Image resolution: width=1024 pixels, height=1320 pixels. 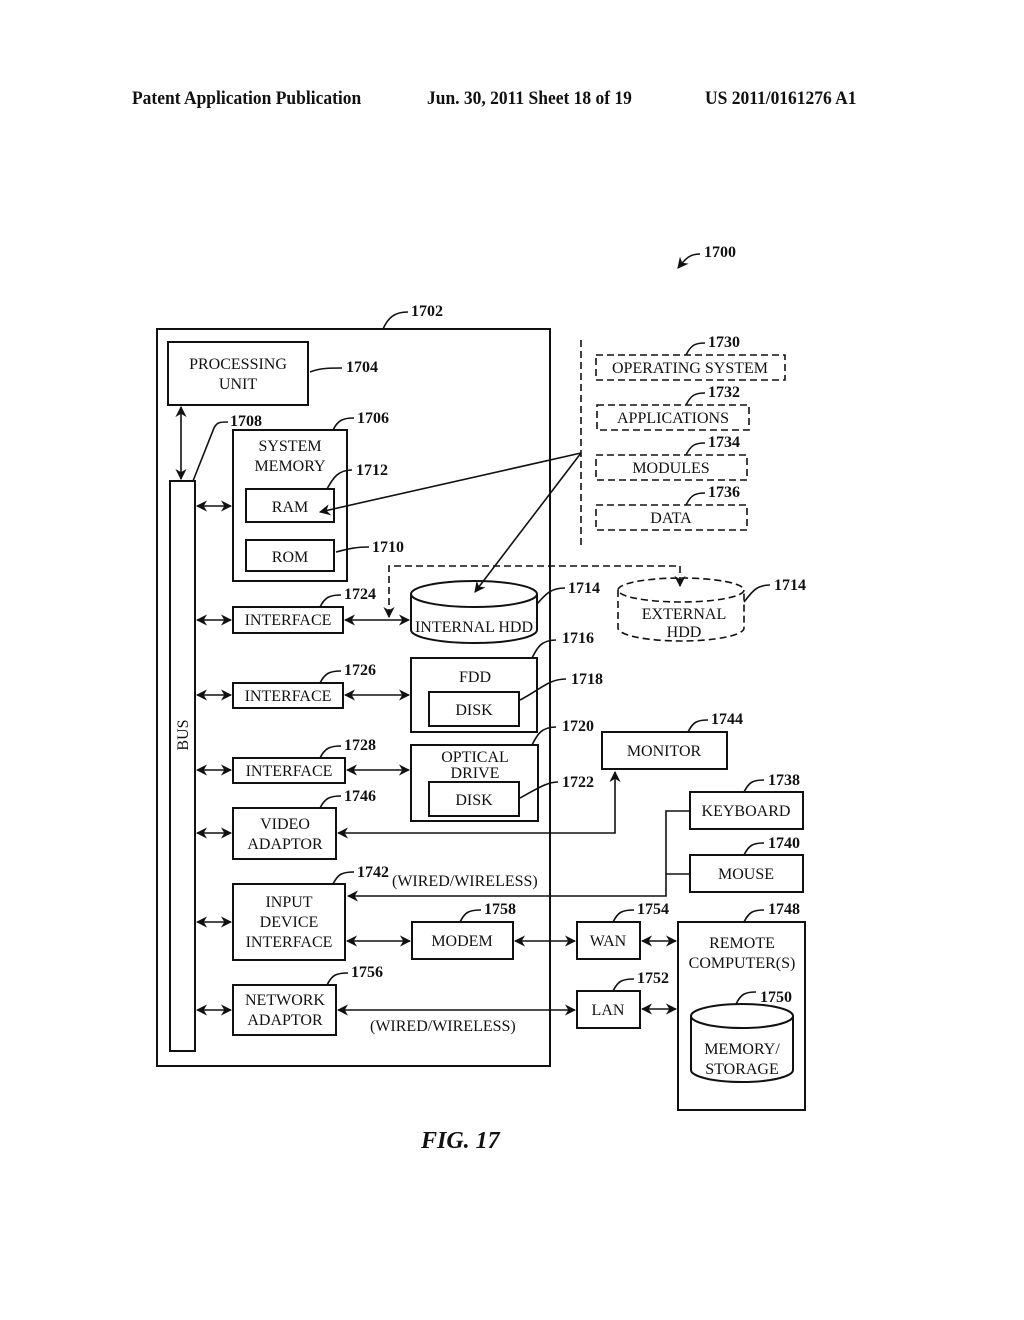 What do you see at coordinates (746, 874) in the screenshot?
I see `mouse-label: MOUSE` at bounding box center [746, 874].